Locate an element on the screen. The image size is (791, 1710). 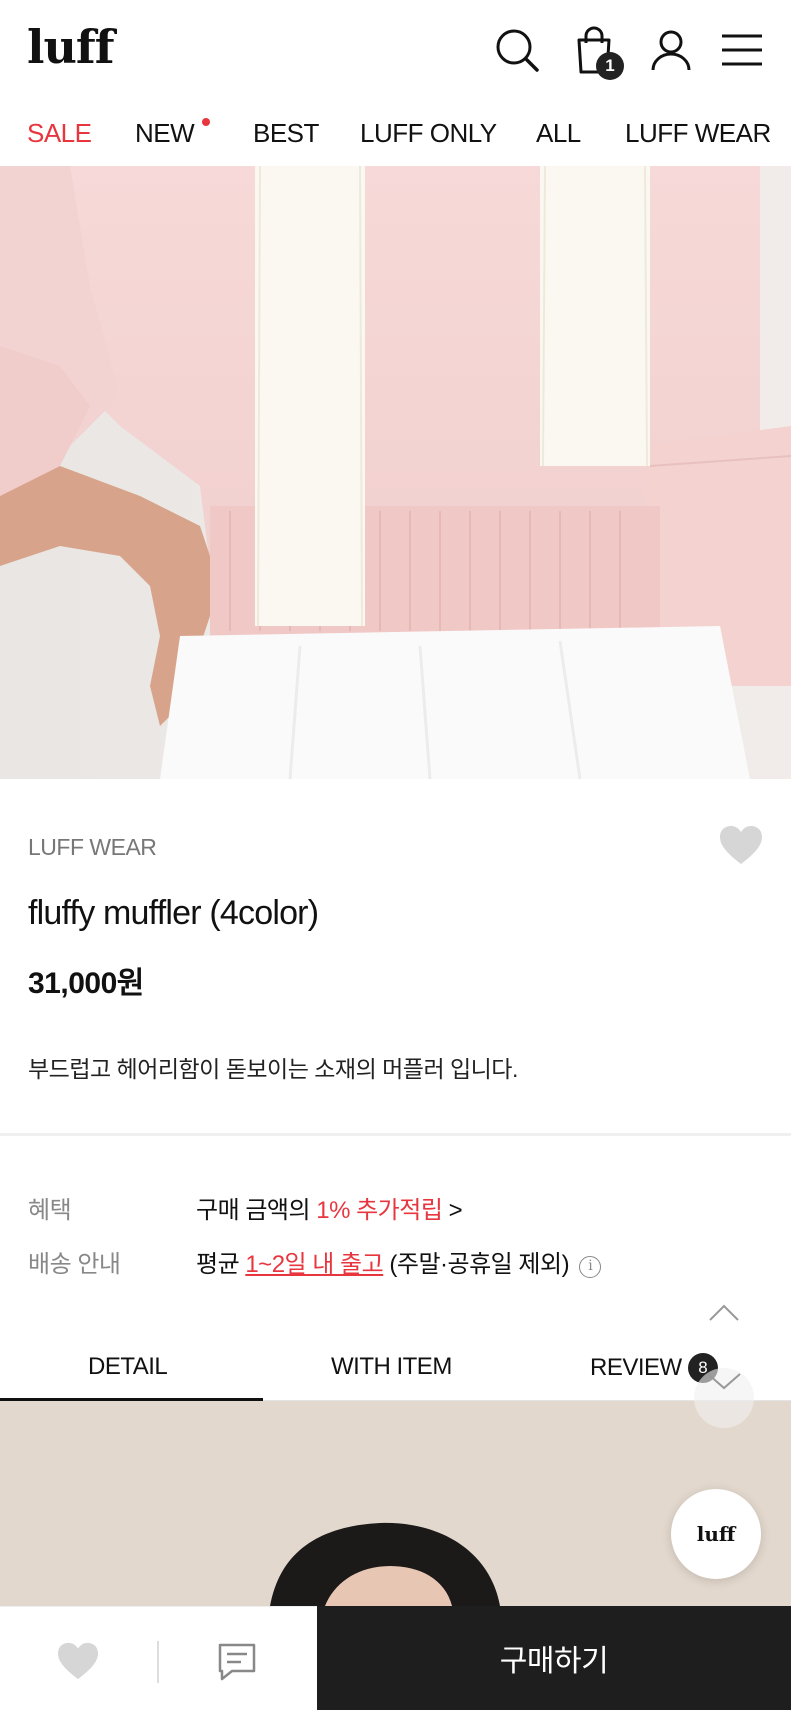
nav-item-luff-only: LUFF ONLY is located at coordinates (428, 133).